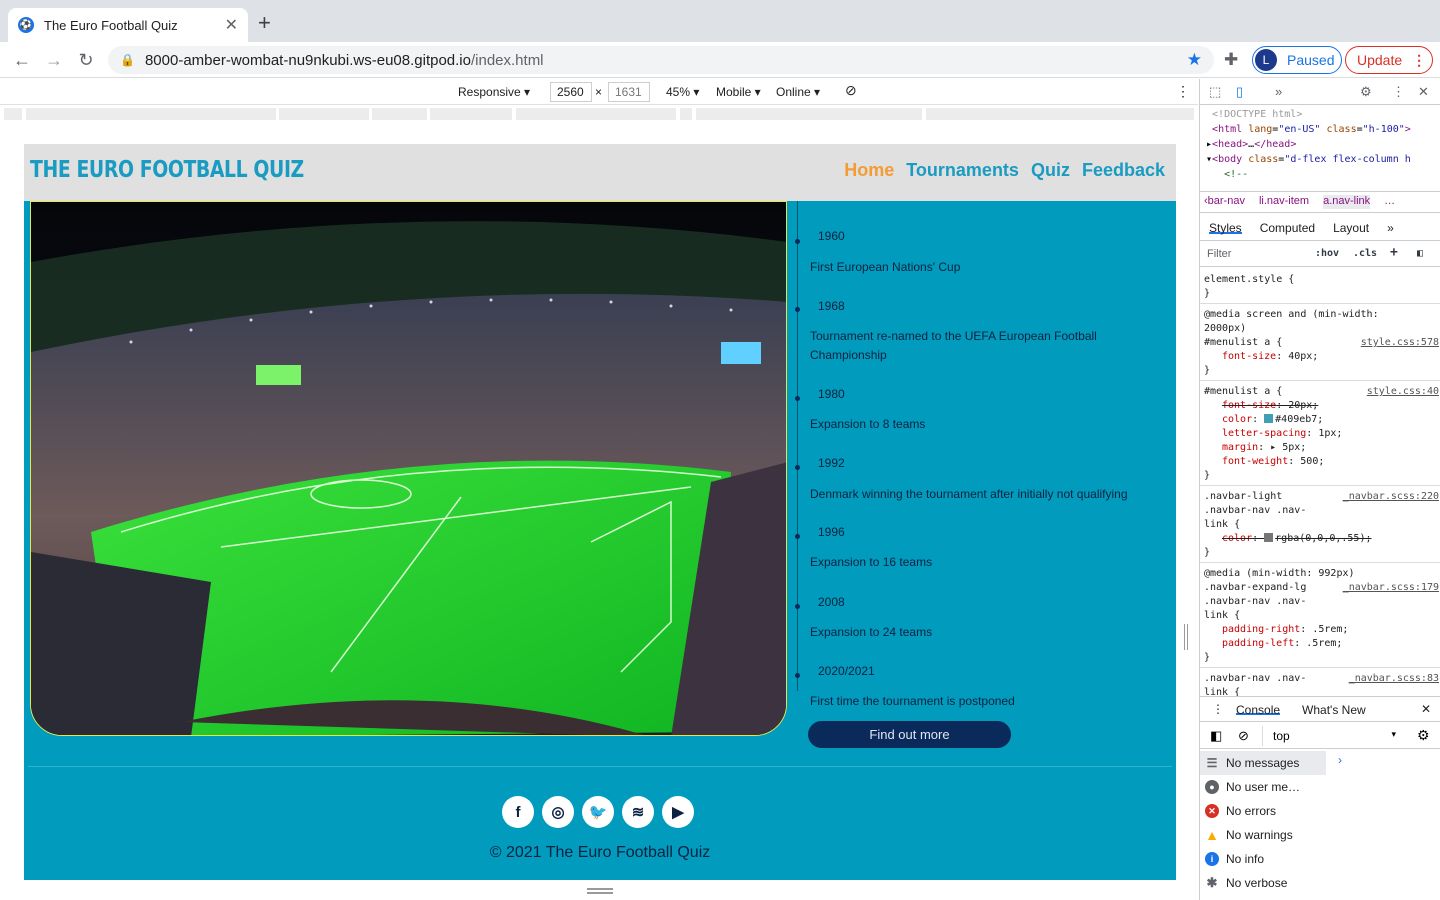 This screenshot has width=1440, height=900. What do you see at coordinates (1419, 60) in the screenshot?
I see `menu-dots-icon: ⋮` at bounding box center [1419, 60].